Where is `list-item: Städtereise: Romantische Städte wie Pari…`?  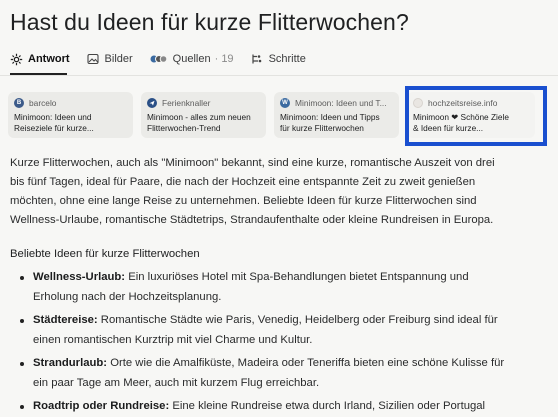 list-item: Städtereise: Romantische Städte wie Pari… is located at coordinates (285, 330).